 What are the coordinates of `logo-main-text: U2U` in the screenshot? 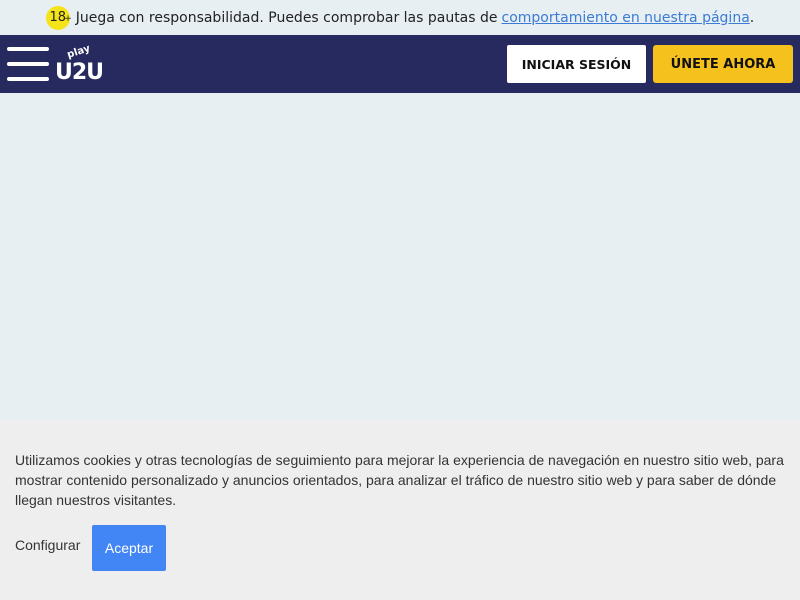 It's located at (79, 72).